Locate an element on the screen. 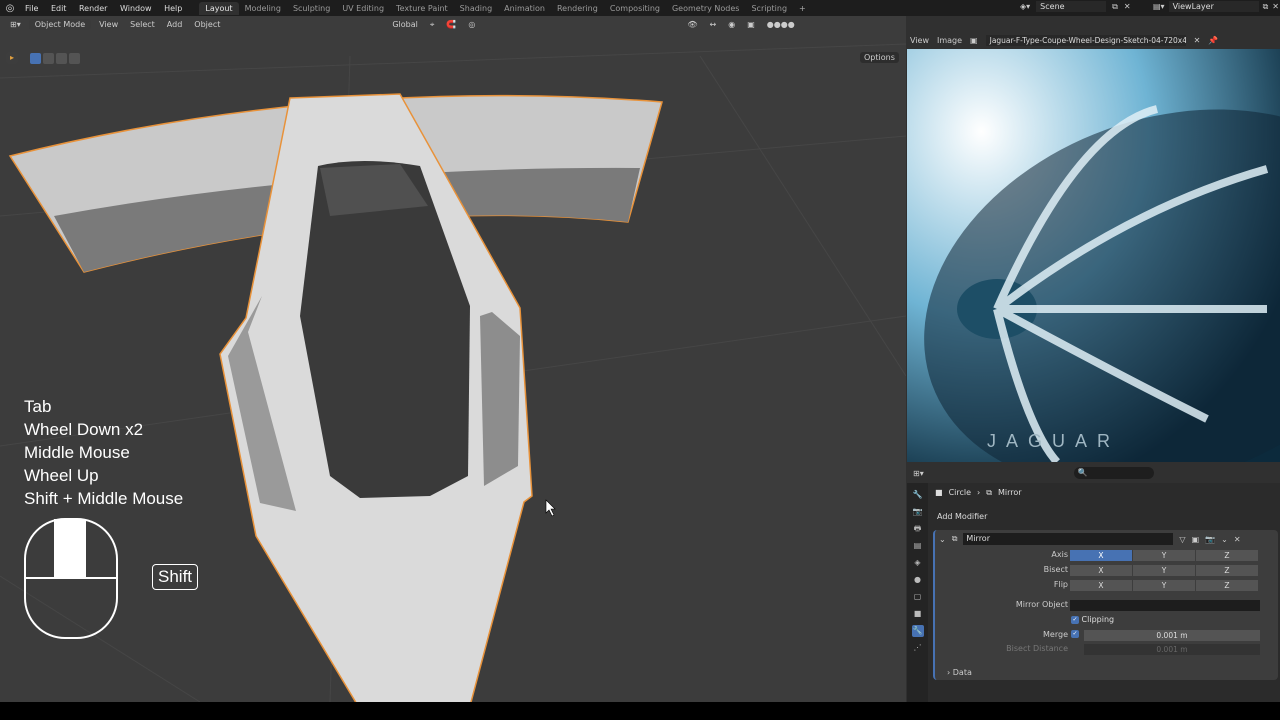 This screenshot has height=720, width=1280. select-mode-intersect-icon is located at coordinates (74, 58).